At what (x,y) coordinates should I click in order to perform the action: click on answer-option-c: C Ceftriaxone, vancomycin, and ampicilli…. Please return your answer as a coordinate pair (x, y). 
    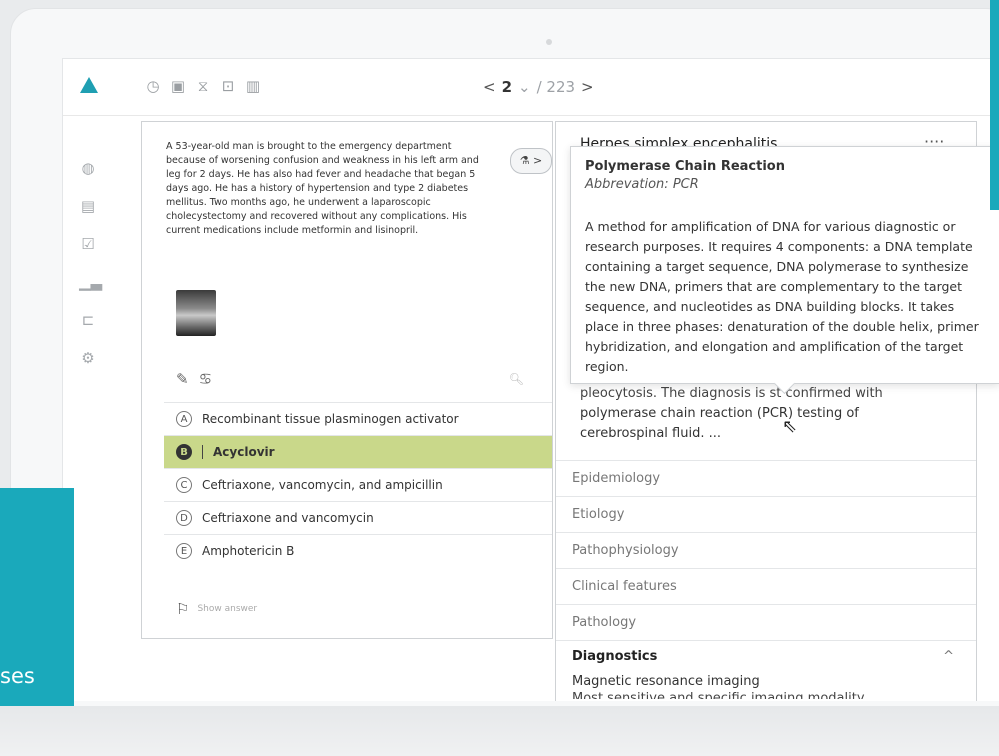
    Looking at the image, I should click on (358, 484).